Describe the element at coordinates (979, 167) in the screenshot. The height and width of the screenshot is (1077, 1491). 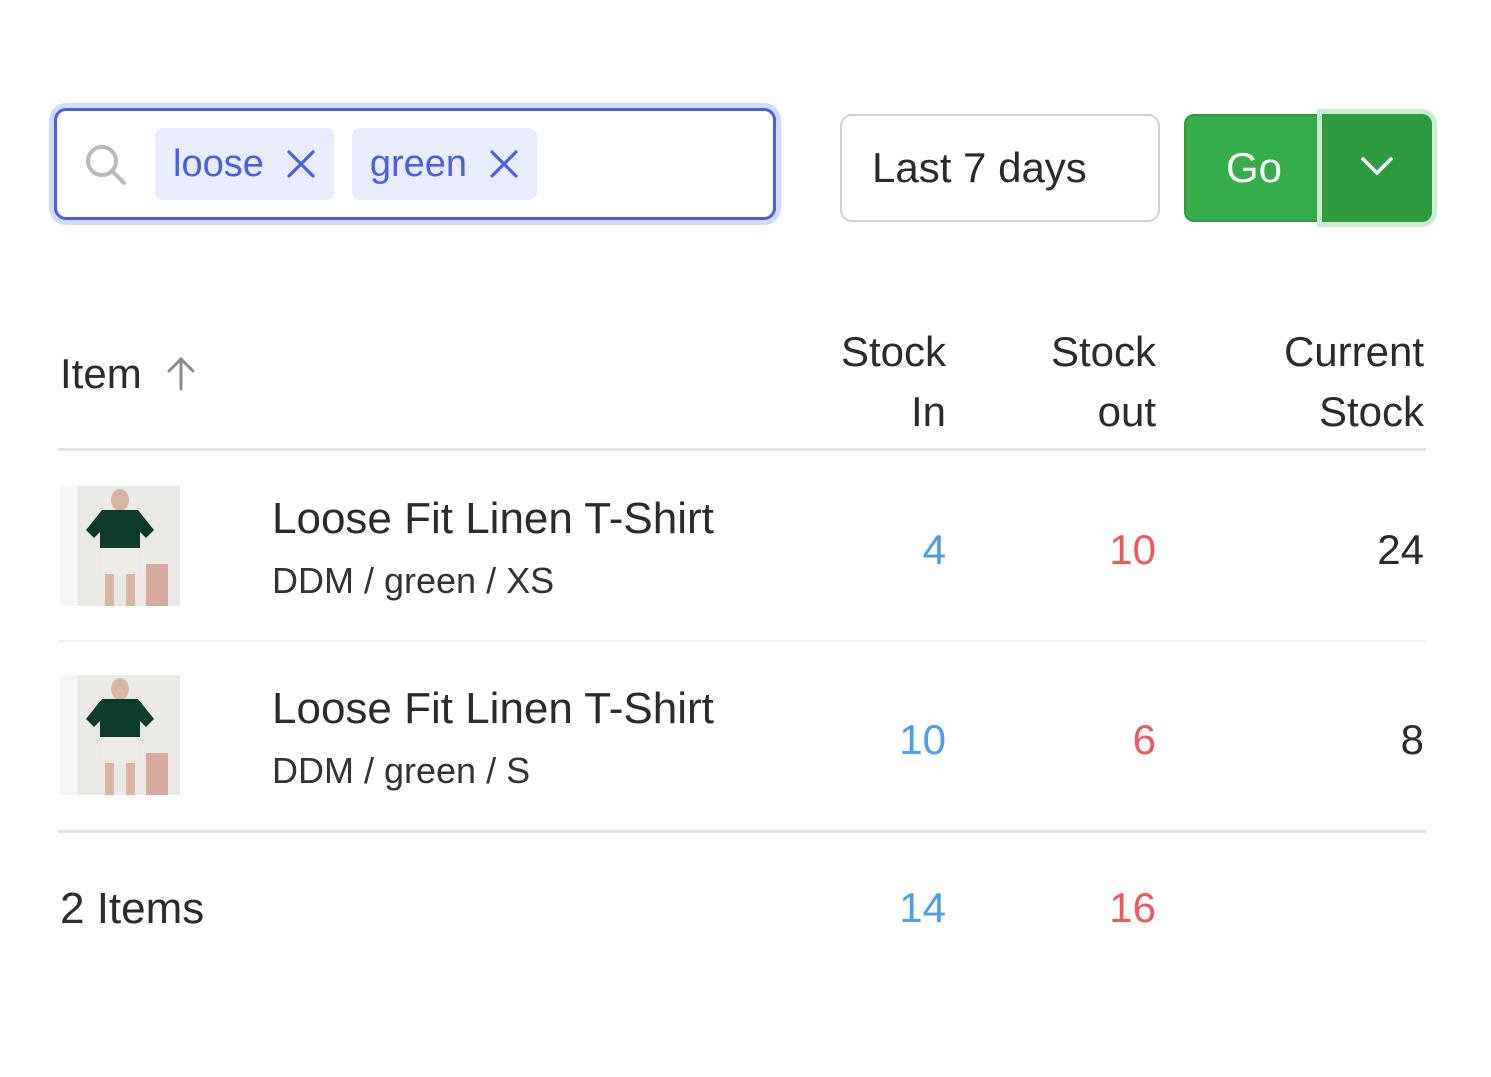
I see `date-range-label: Last 7 days` at that location.